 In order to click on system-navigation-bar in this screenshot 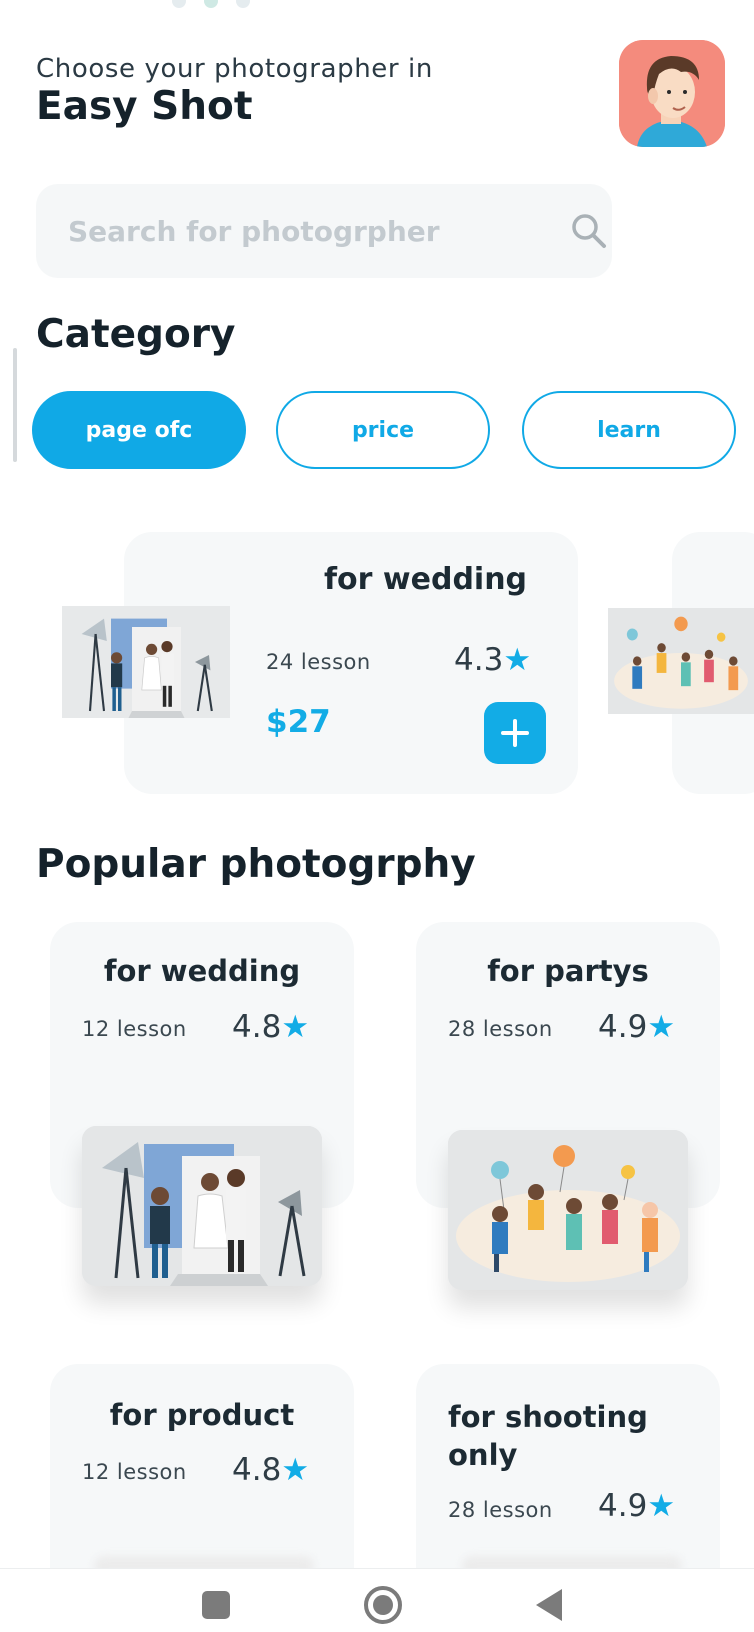, I will do `click(377, 1600)`.